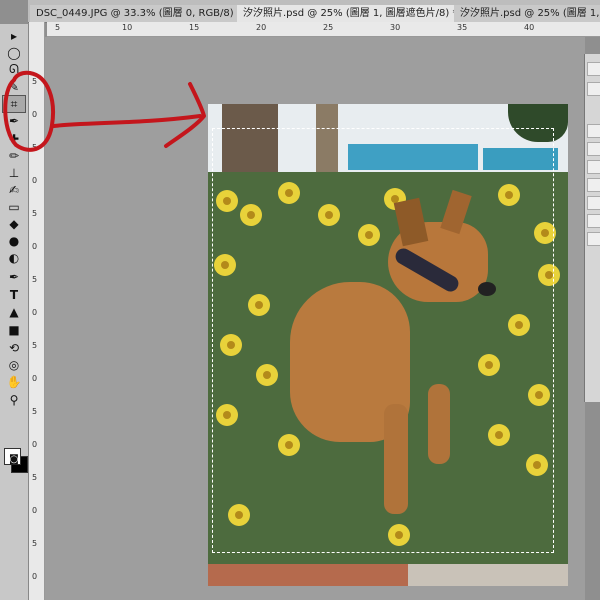 This screenshot has height=600, width=600. What do you see at coordinates (14, 295) in the screenshot?
I see `type-icon: T` at bounding box center [14, 295].